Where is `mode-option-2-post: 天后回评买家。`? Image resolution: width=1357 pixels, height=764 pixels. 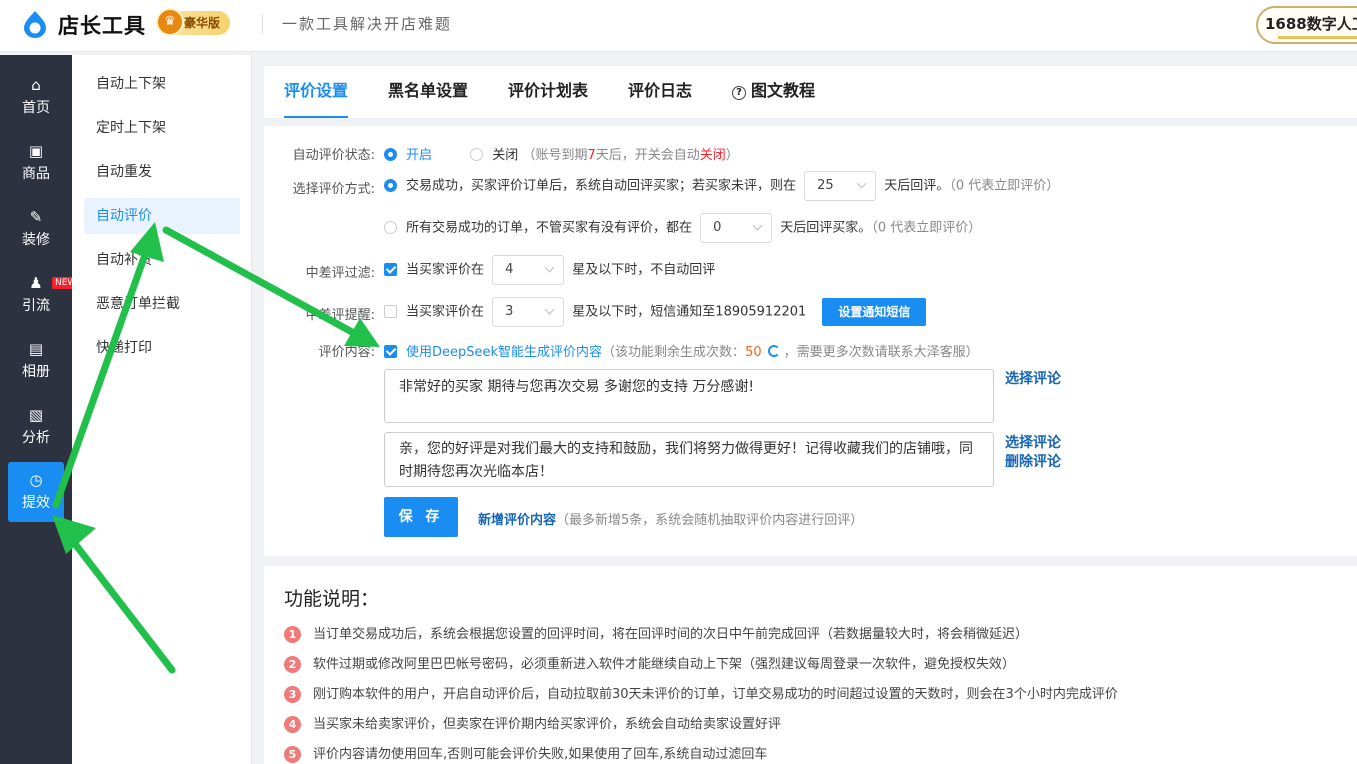
mode-option-2-post: 天后回评买家。 is located at coordinates (826, 228).